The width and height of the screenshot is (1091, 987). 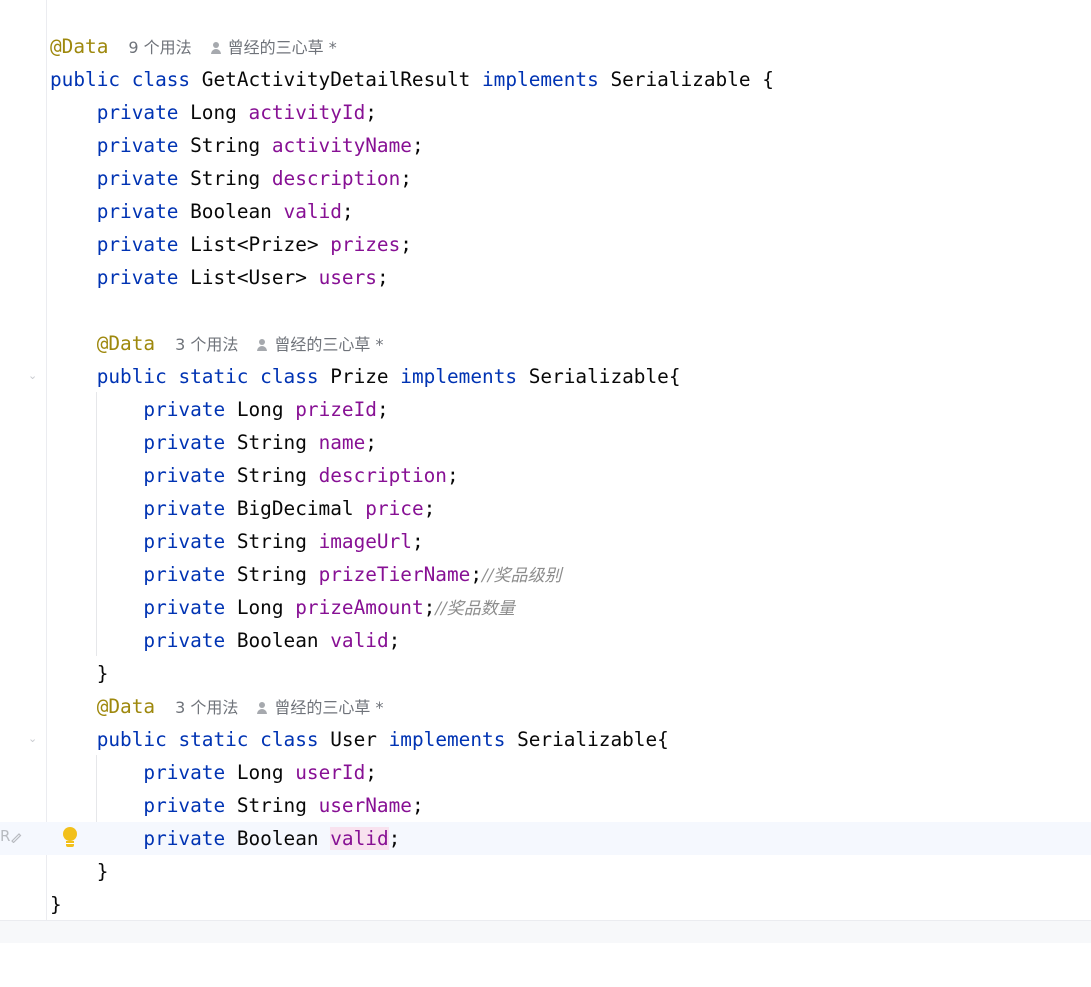 I want to click on keyword: static, so click(x=213, y=739).